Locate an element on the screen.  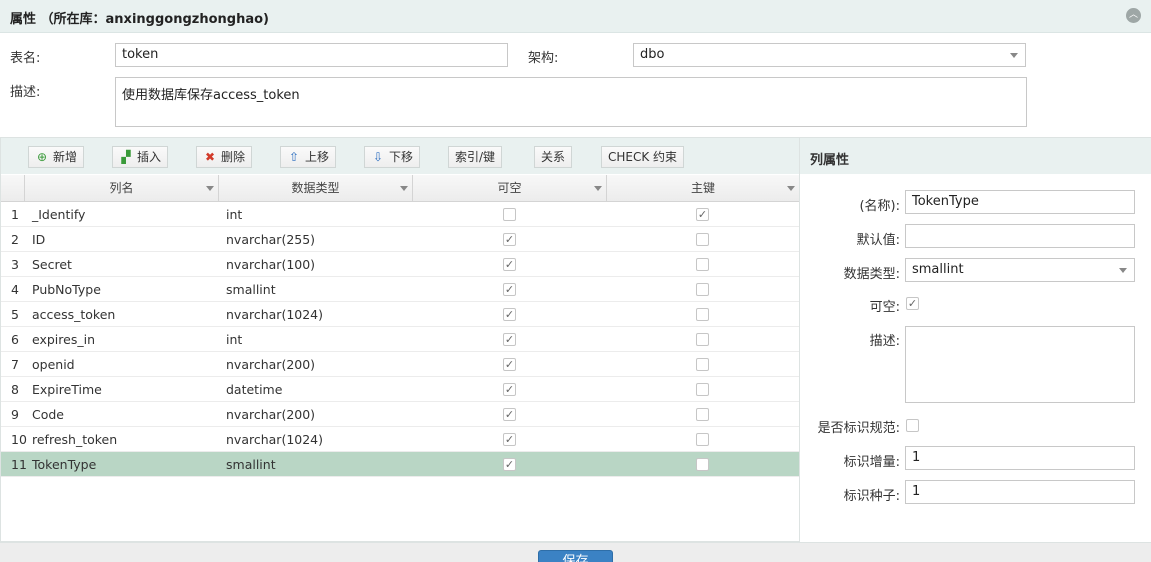
move-up-button: ⇧ 上移 is located at coordinates (308, 157).